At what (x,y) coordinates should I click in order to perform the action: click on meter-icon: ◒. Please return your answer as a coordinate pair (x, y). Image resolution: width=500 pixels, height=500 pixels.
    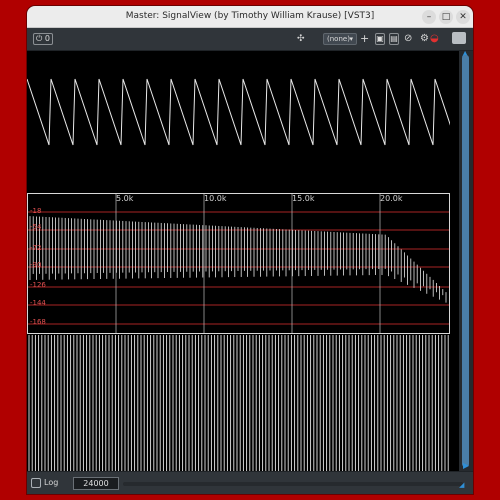
    Looking at the image, I should click on (434, 38).